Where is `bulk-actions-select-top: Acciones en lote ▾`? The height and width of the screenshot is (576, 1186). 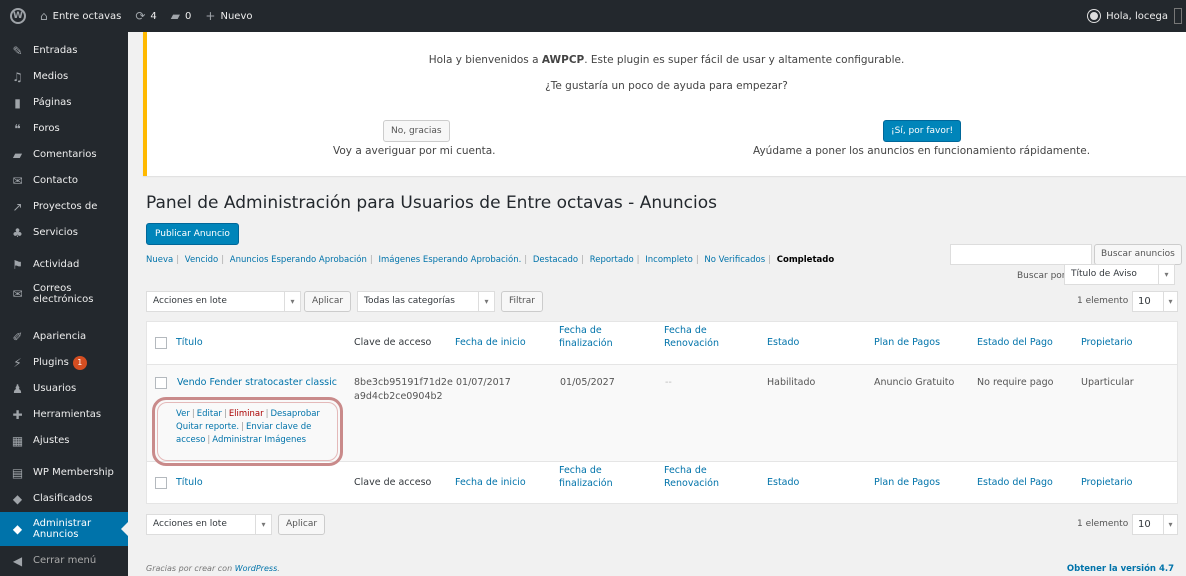
bulk-actions-select-top: Acciones en lote ▾ is located at coordinates (223, 301).